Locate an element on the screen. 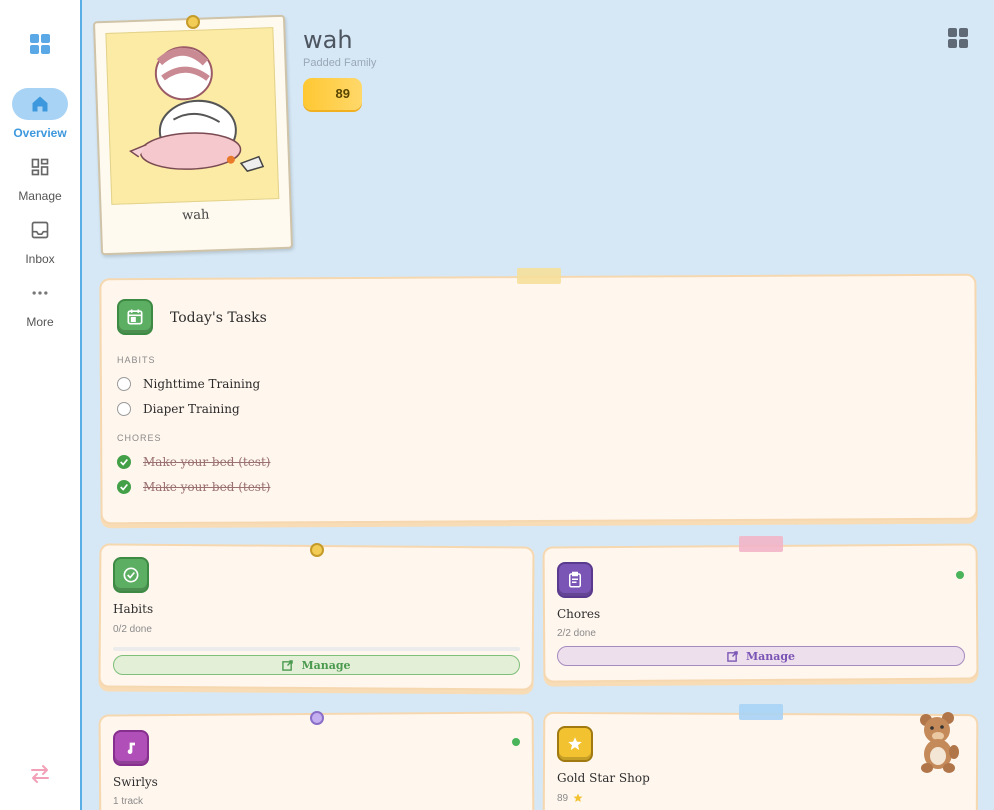  chores-manage-button: Manage is located at coordinates (761, 656).